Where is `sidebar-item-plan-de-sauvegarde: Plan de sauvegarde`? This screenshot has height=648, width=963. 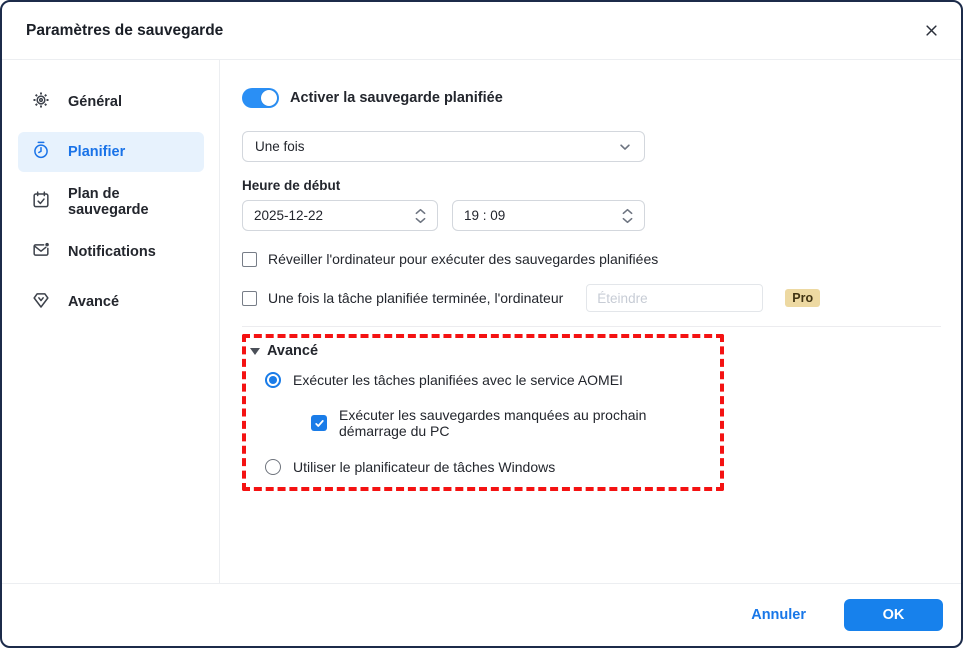 sidebar-item-plan-de-sauvegarde: Plan de sauvegarde is located at coordinates (111, 202).